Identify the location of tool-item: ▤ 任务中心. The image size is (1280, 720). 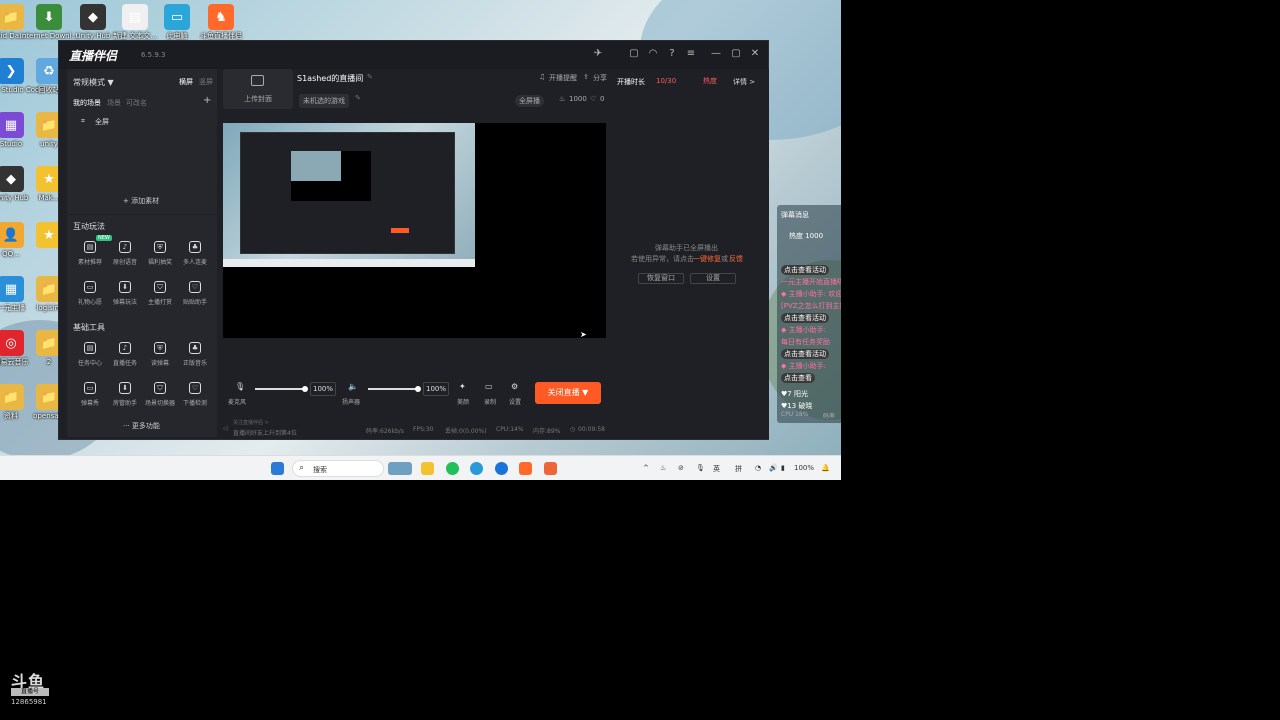
(90, 354).